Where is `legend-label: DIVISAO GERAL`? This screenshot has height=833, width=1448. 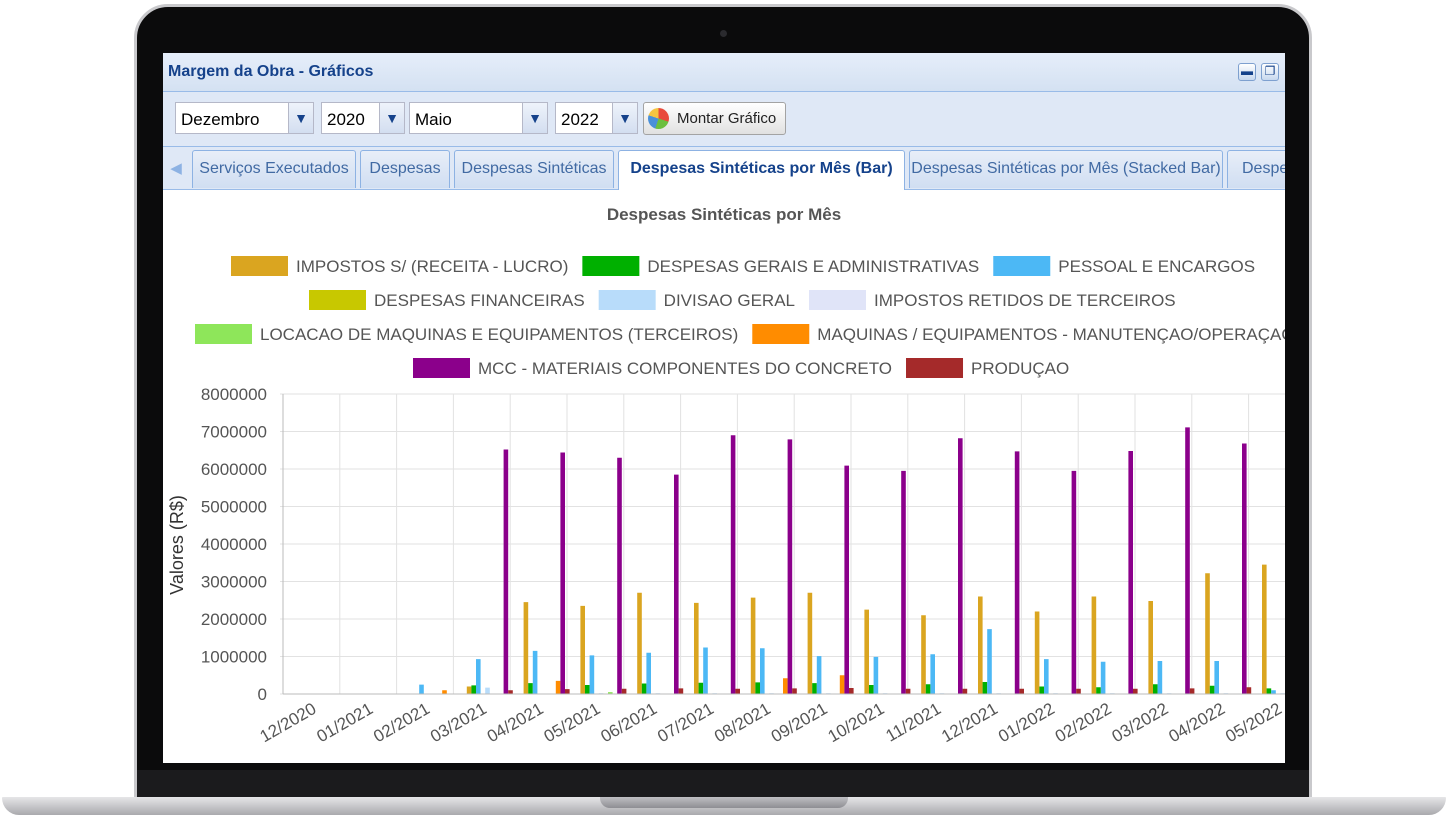 legend-label: DIVISAO GERAL is located at coordinates (729, 300).